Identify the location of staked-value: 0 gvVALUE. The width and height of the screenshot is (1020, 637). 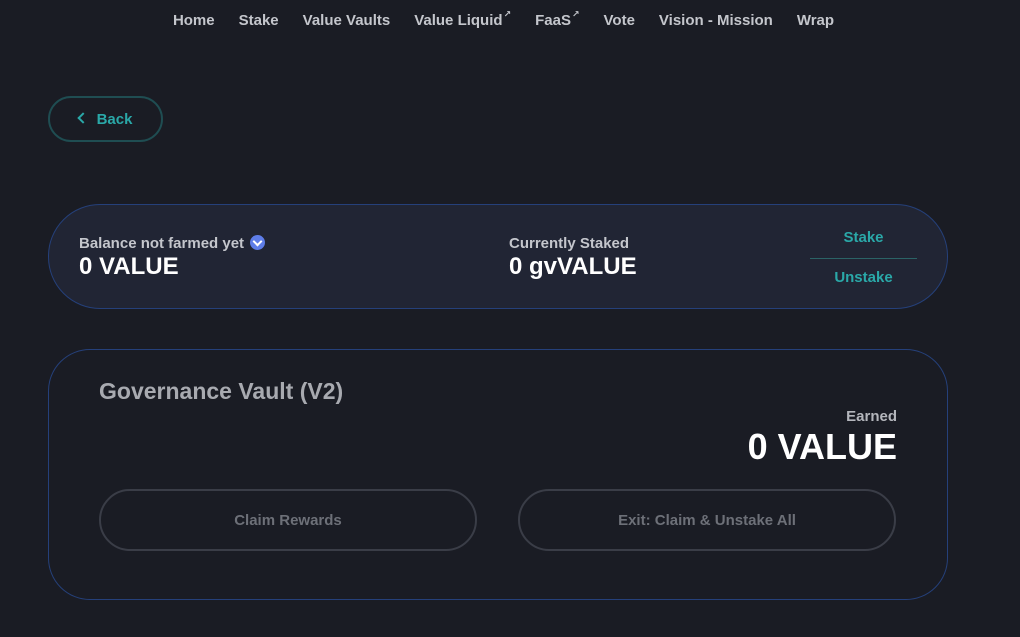
(573, 266).